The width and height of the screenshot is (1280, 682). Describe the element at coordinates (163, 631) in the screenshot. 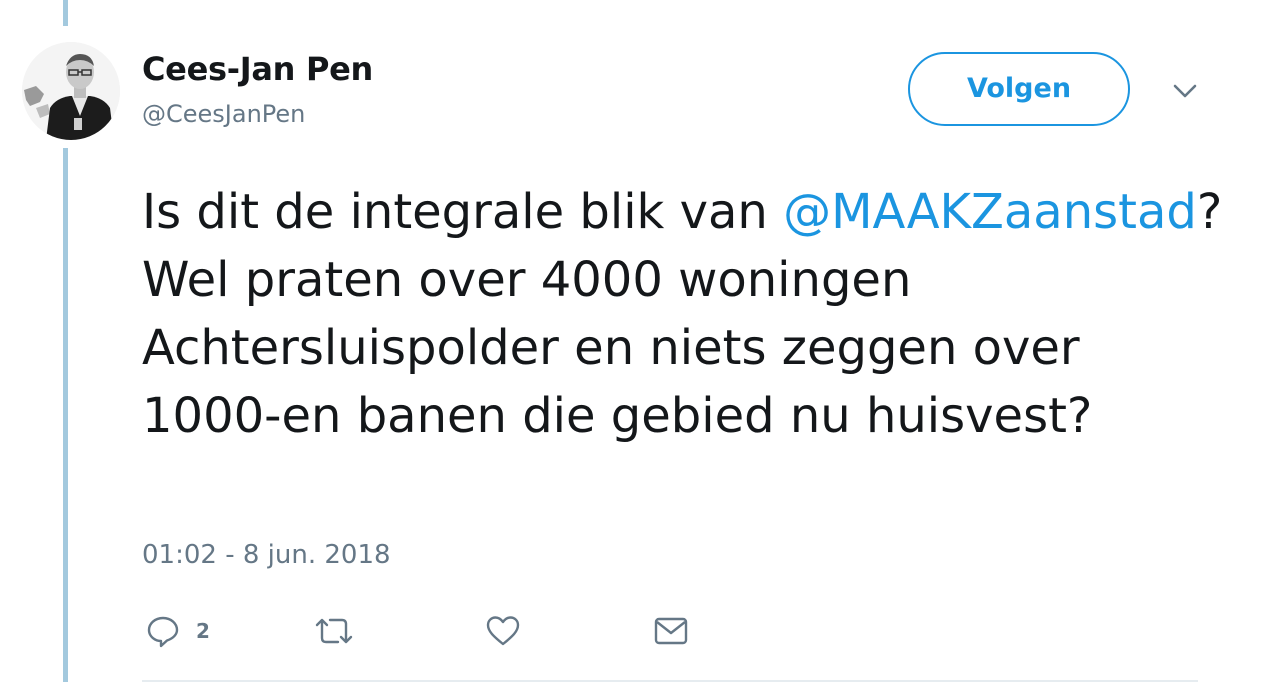

I see `reply-icon` at that location.